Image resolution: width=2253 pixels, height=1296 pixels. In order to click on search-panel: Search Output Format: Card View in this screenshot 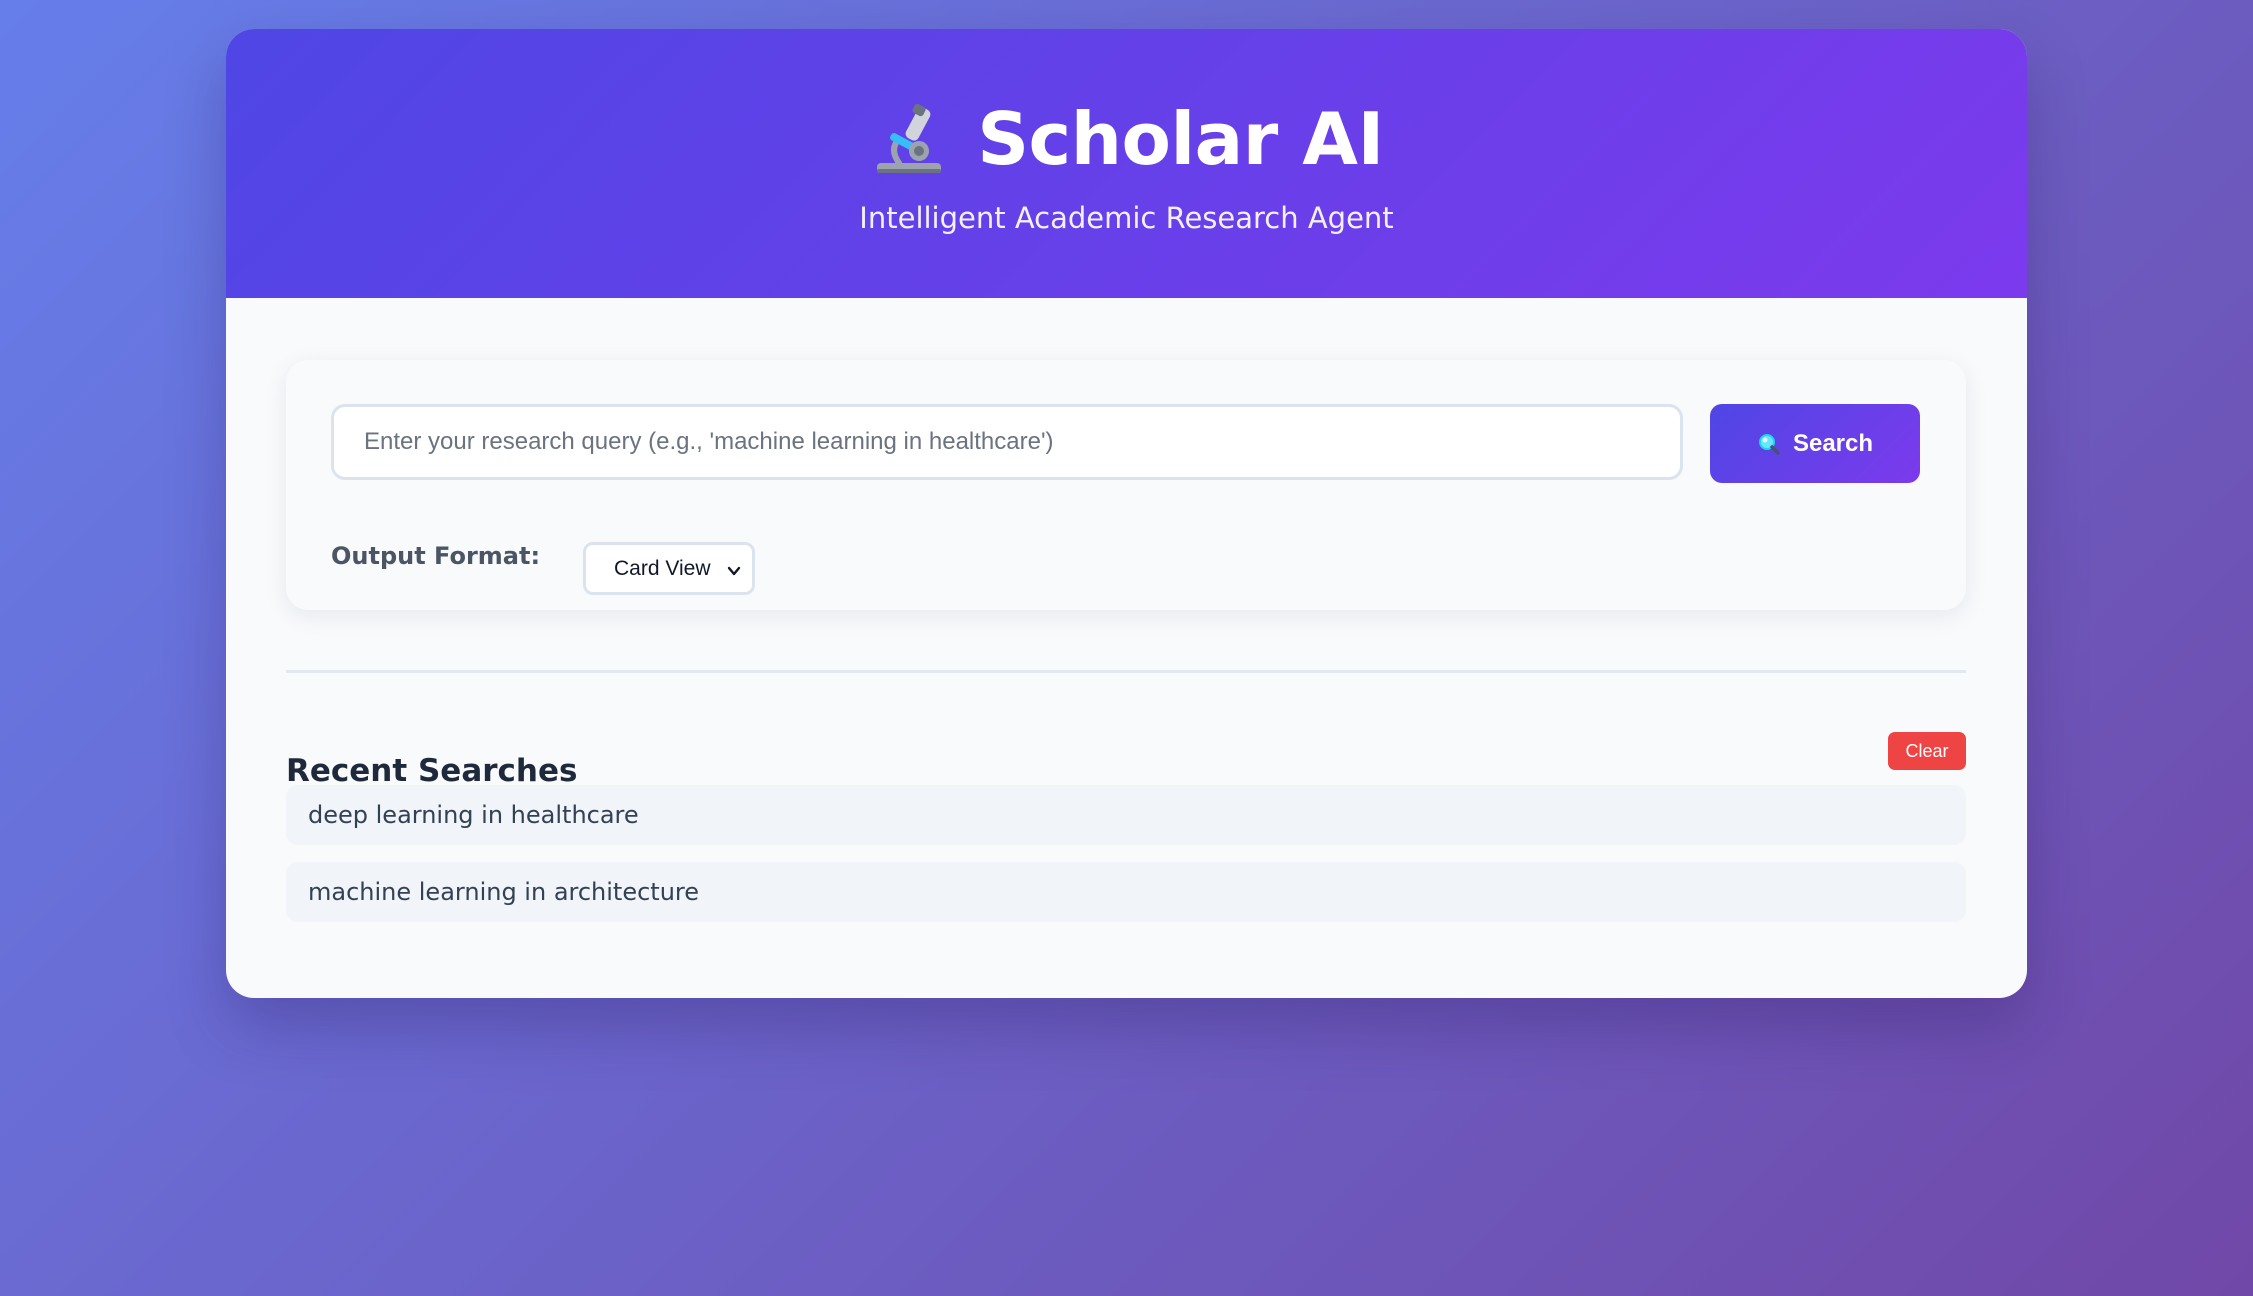, I will do `click(1126, 485)`.